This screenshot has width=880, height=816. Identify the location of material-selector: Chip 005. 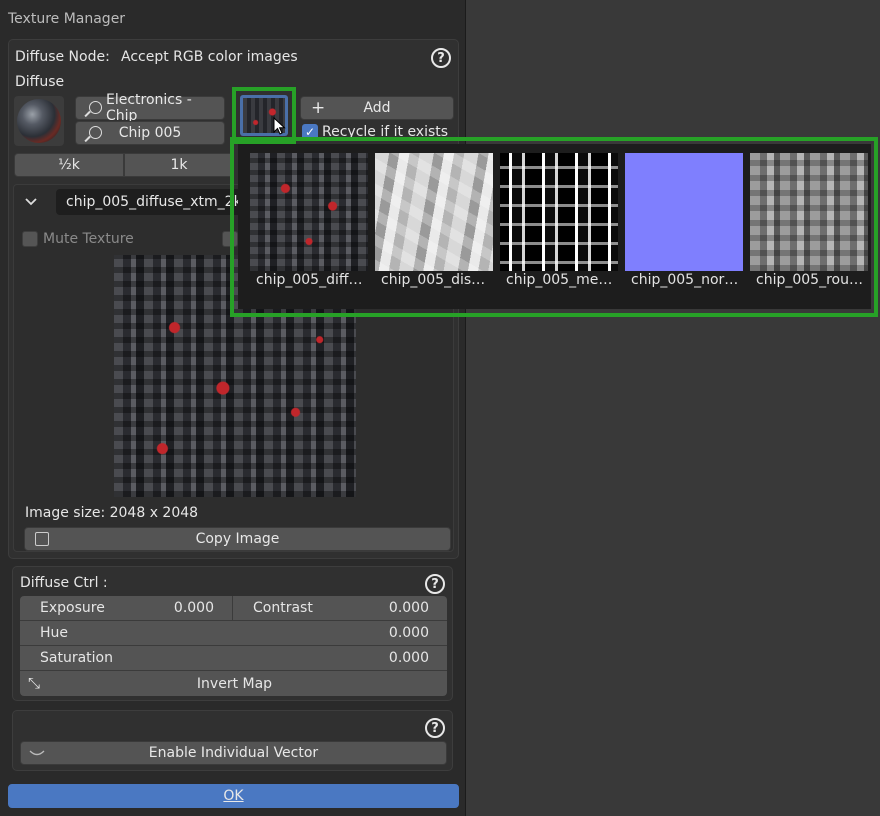
(150, 133).